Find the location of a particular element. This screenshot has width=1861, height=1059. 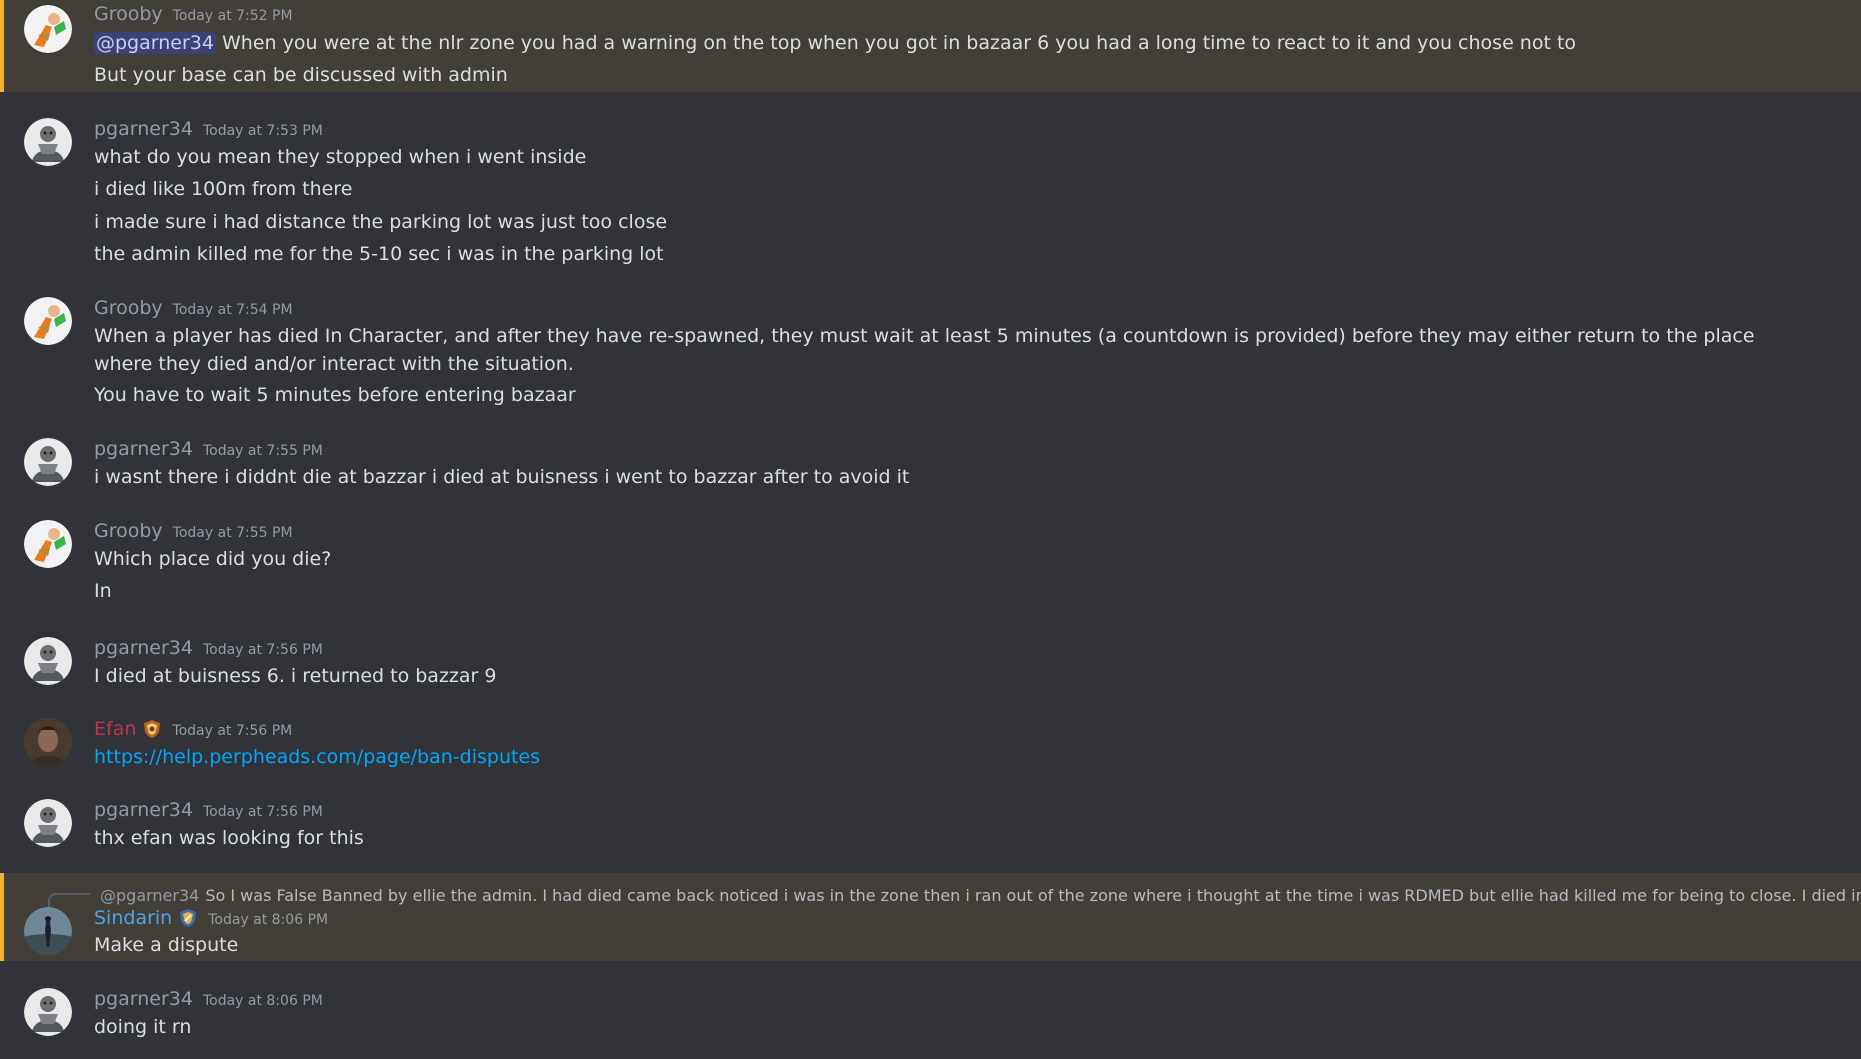

message: pgarner34 Today at 8:06 PM doing it rn is located at coordinates (930, 1019).